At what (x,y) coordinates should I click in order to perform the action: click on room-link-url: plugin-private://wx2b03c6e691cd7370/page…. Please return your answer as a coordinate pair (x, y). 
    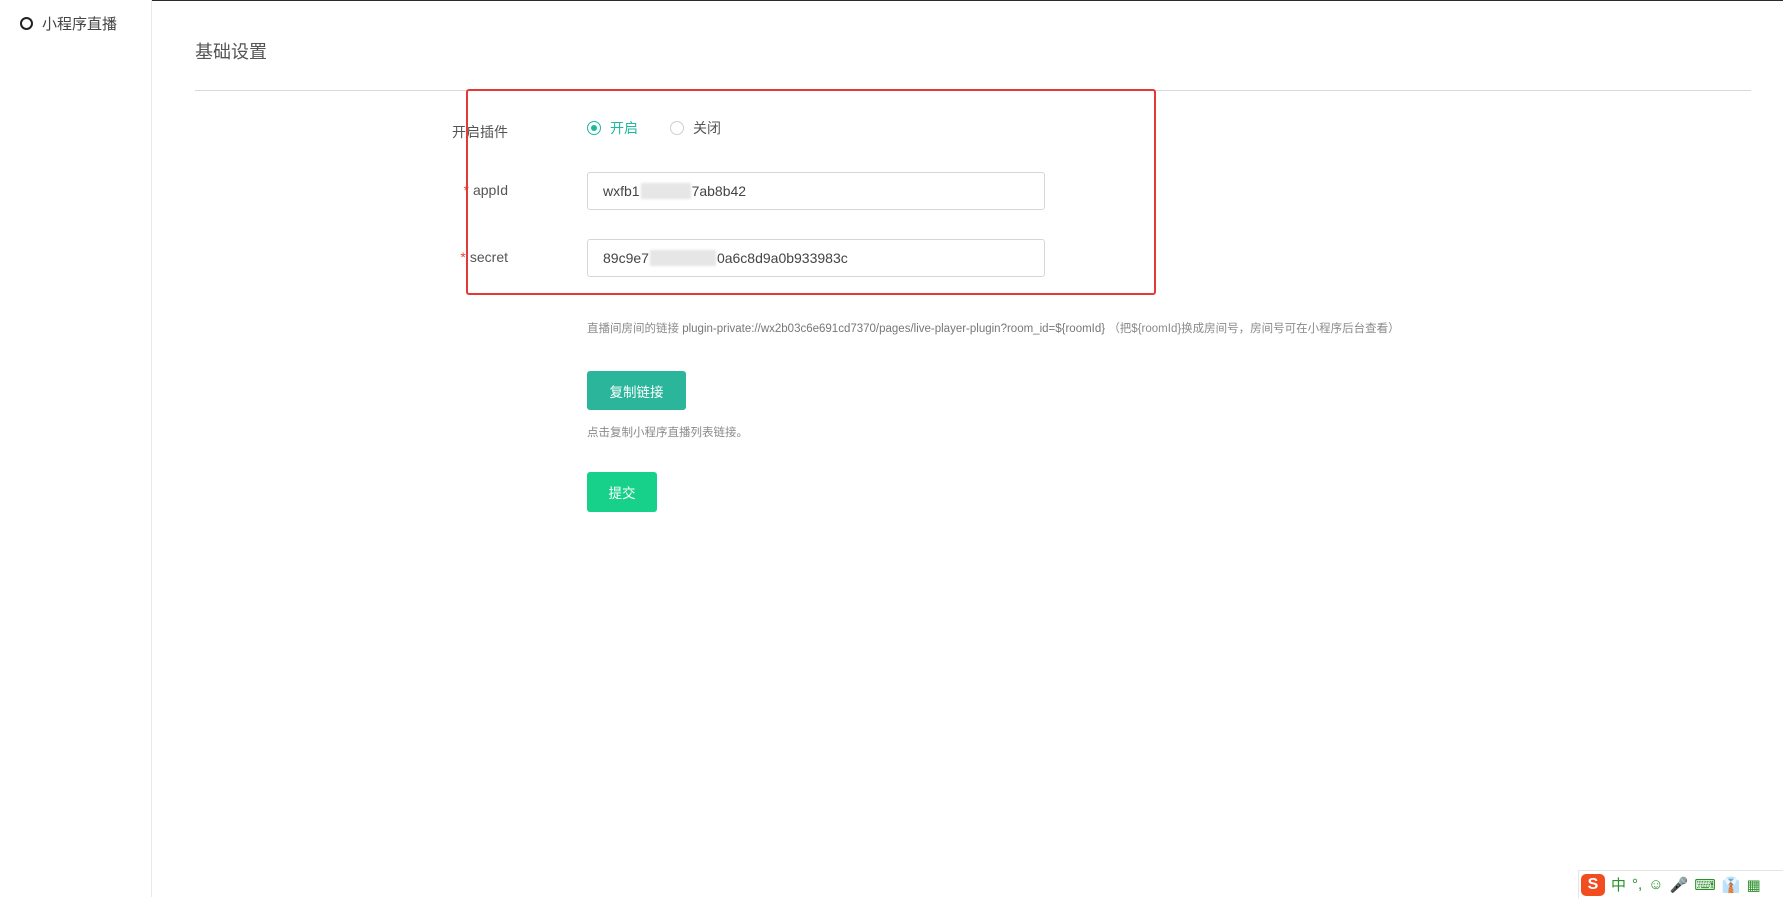
    Looking at the image, I should click on (894, 329).